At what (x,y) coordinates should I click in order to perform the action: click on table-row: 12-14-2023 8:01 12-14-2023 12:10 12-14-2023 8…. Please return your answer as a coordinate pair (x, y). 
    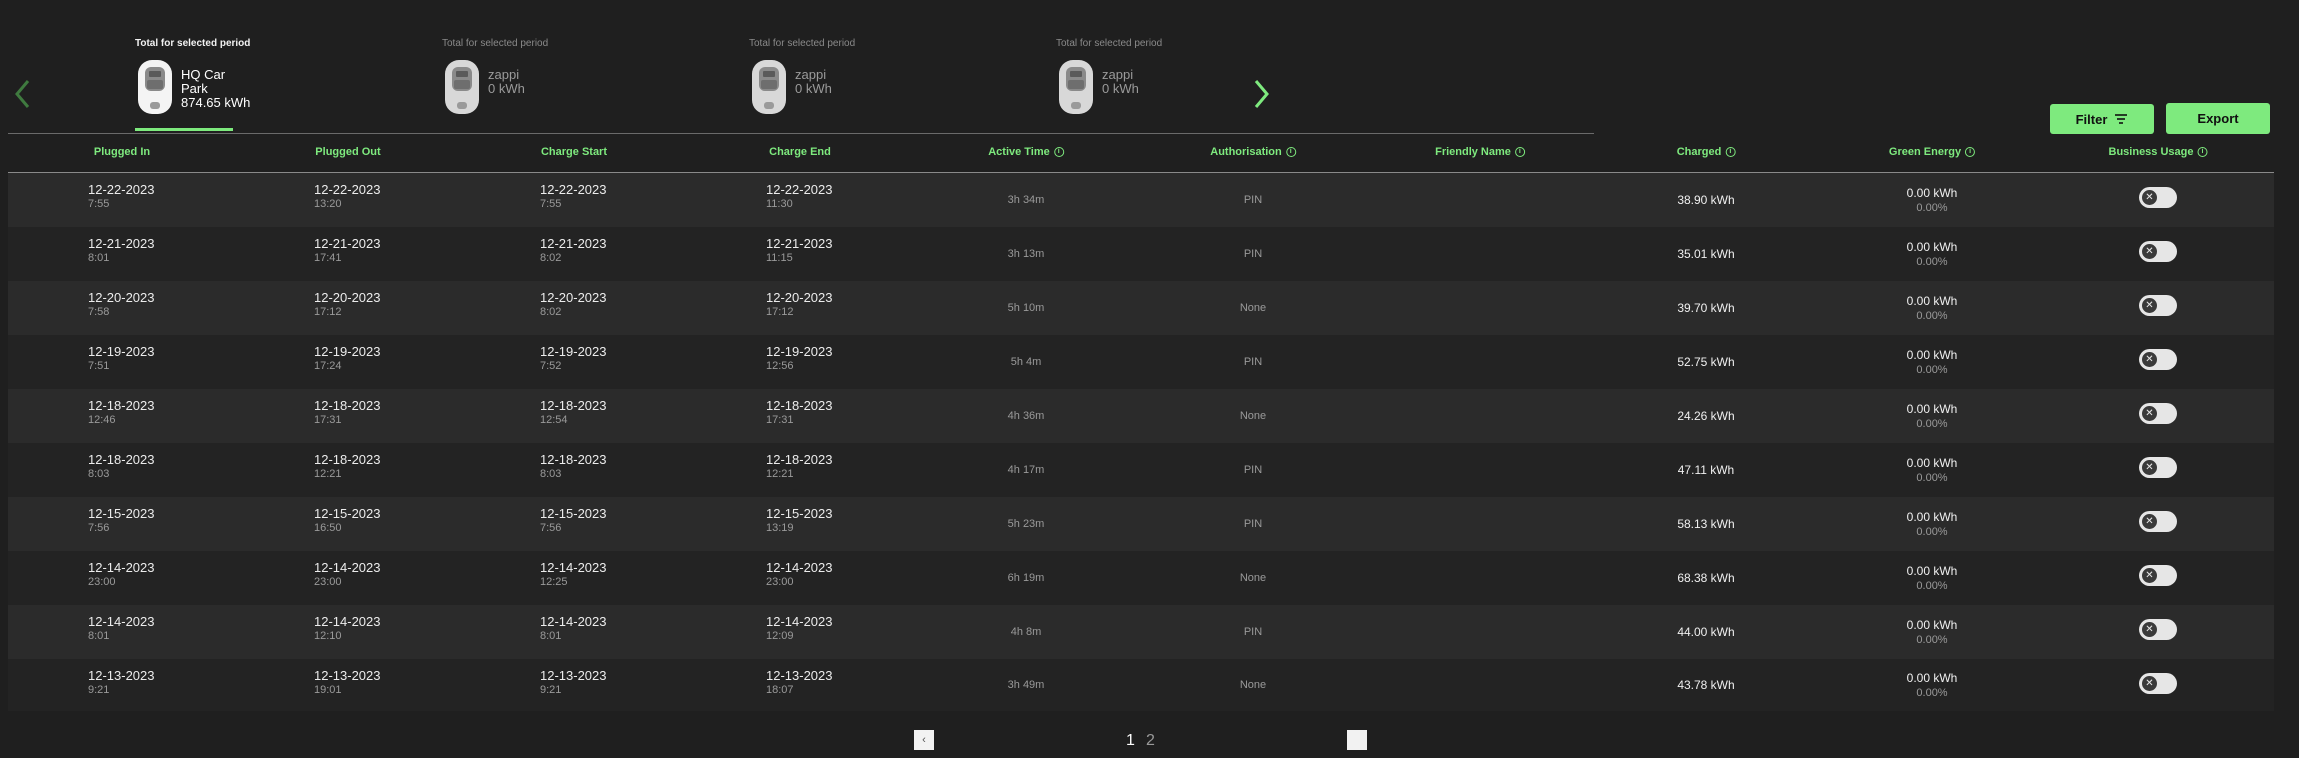
    Looking at the image, I should click on (1141, 632).